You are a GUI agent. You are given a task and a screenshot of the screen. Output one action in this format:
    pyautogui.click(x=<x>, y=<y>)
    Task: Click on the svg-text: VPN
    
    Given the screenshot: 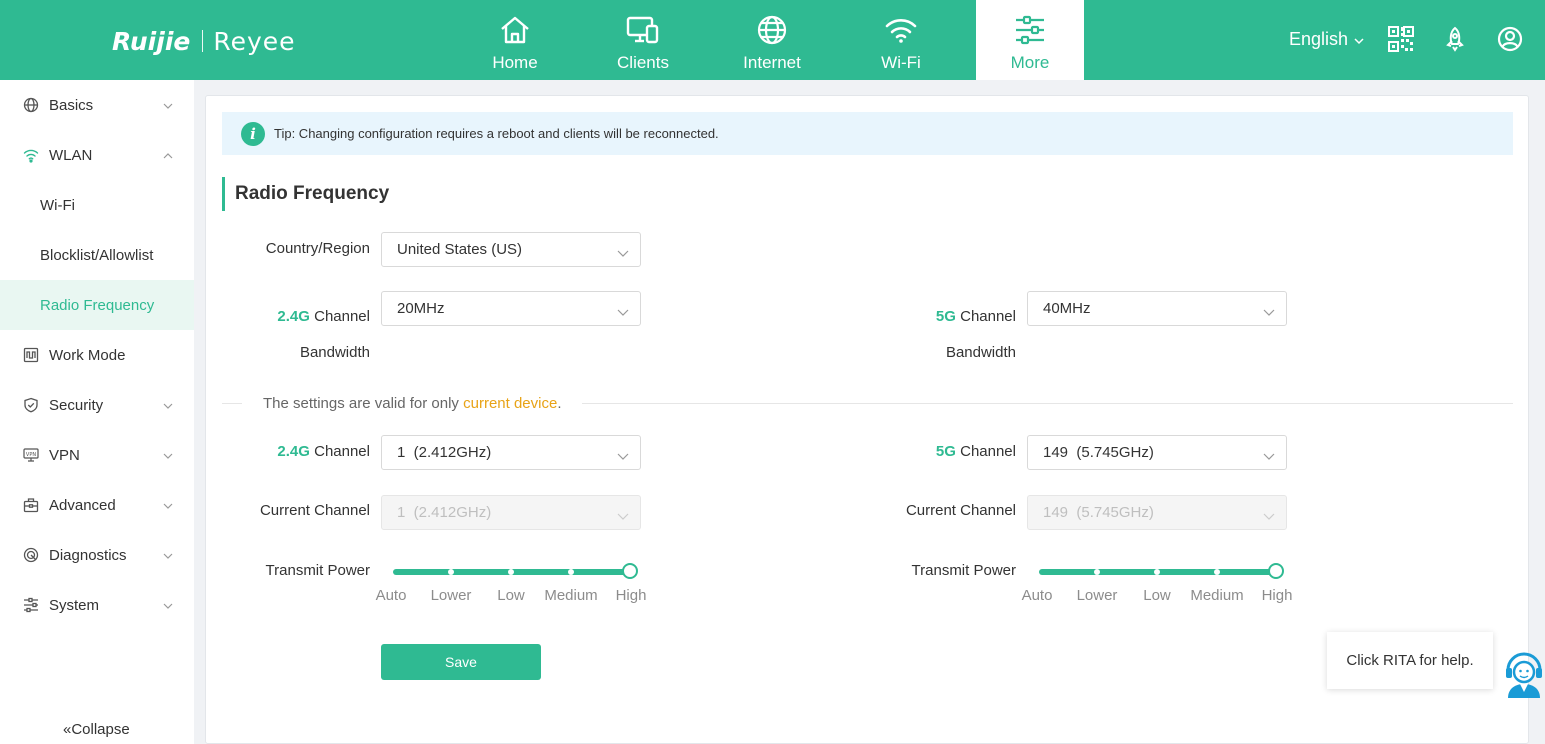 What is the action you would take?
    pyautogui.click(x=31, y=455)
    